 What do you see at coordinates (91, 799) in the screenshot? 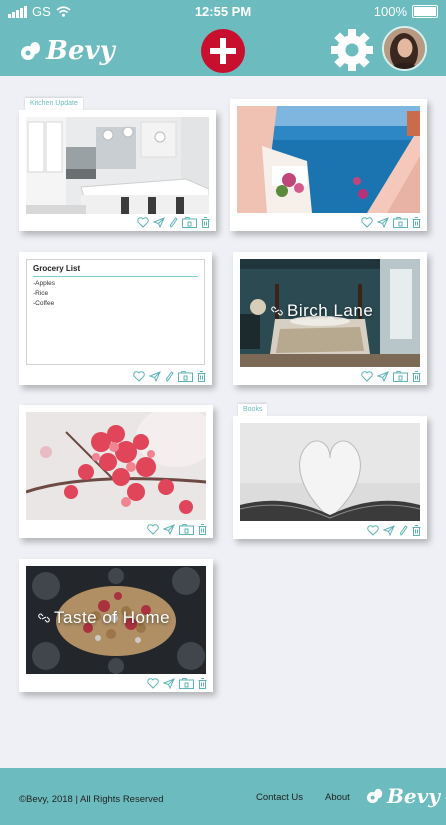
I see `copyright-text: ©Bevy, 2018 | All Rights Reserved` at bounding box center [91, 799].